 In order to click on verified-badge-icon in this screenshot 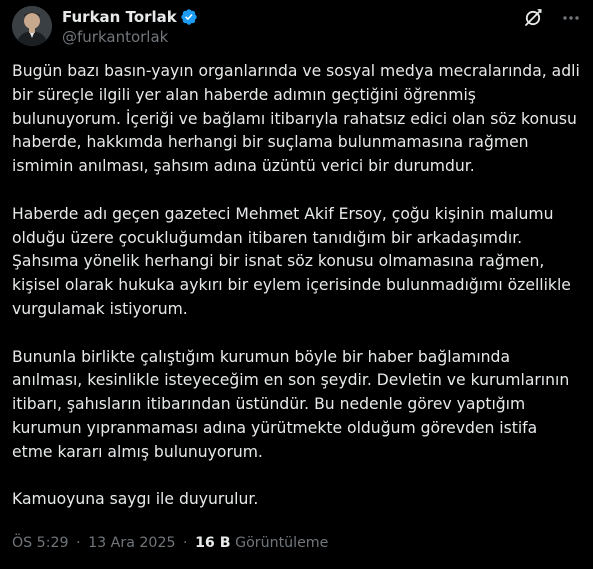, I will do `click(189, 17)`.